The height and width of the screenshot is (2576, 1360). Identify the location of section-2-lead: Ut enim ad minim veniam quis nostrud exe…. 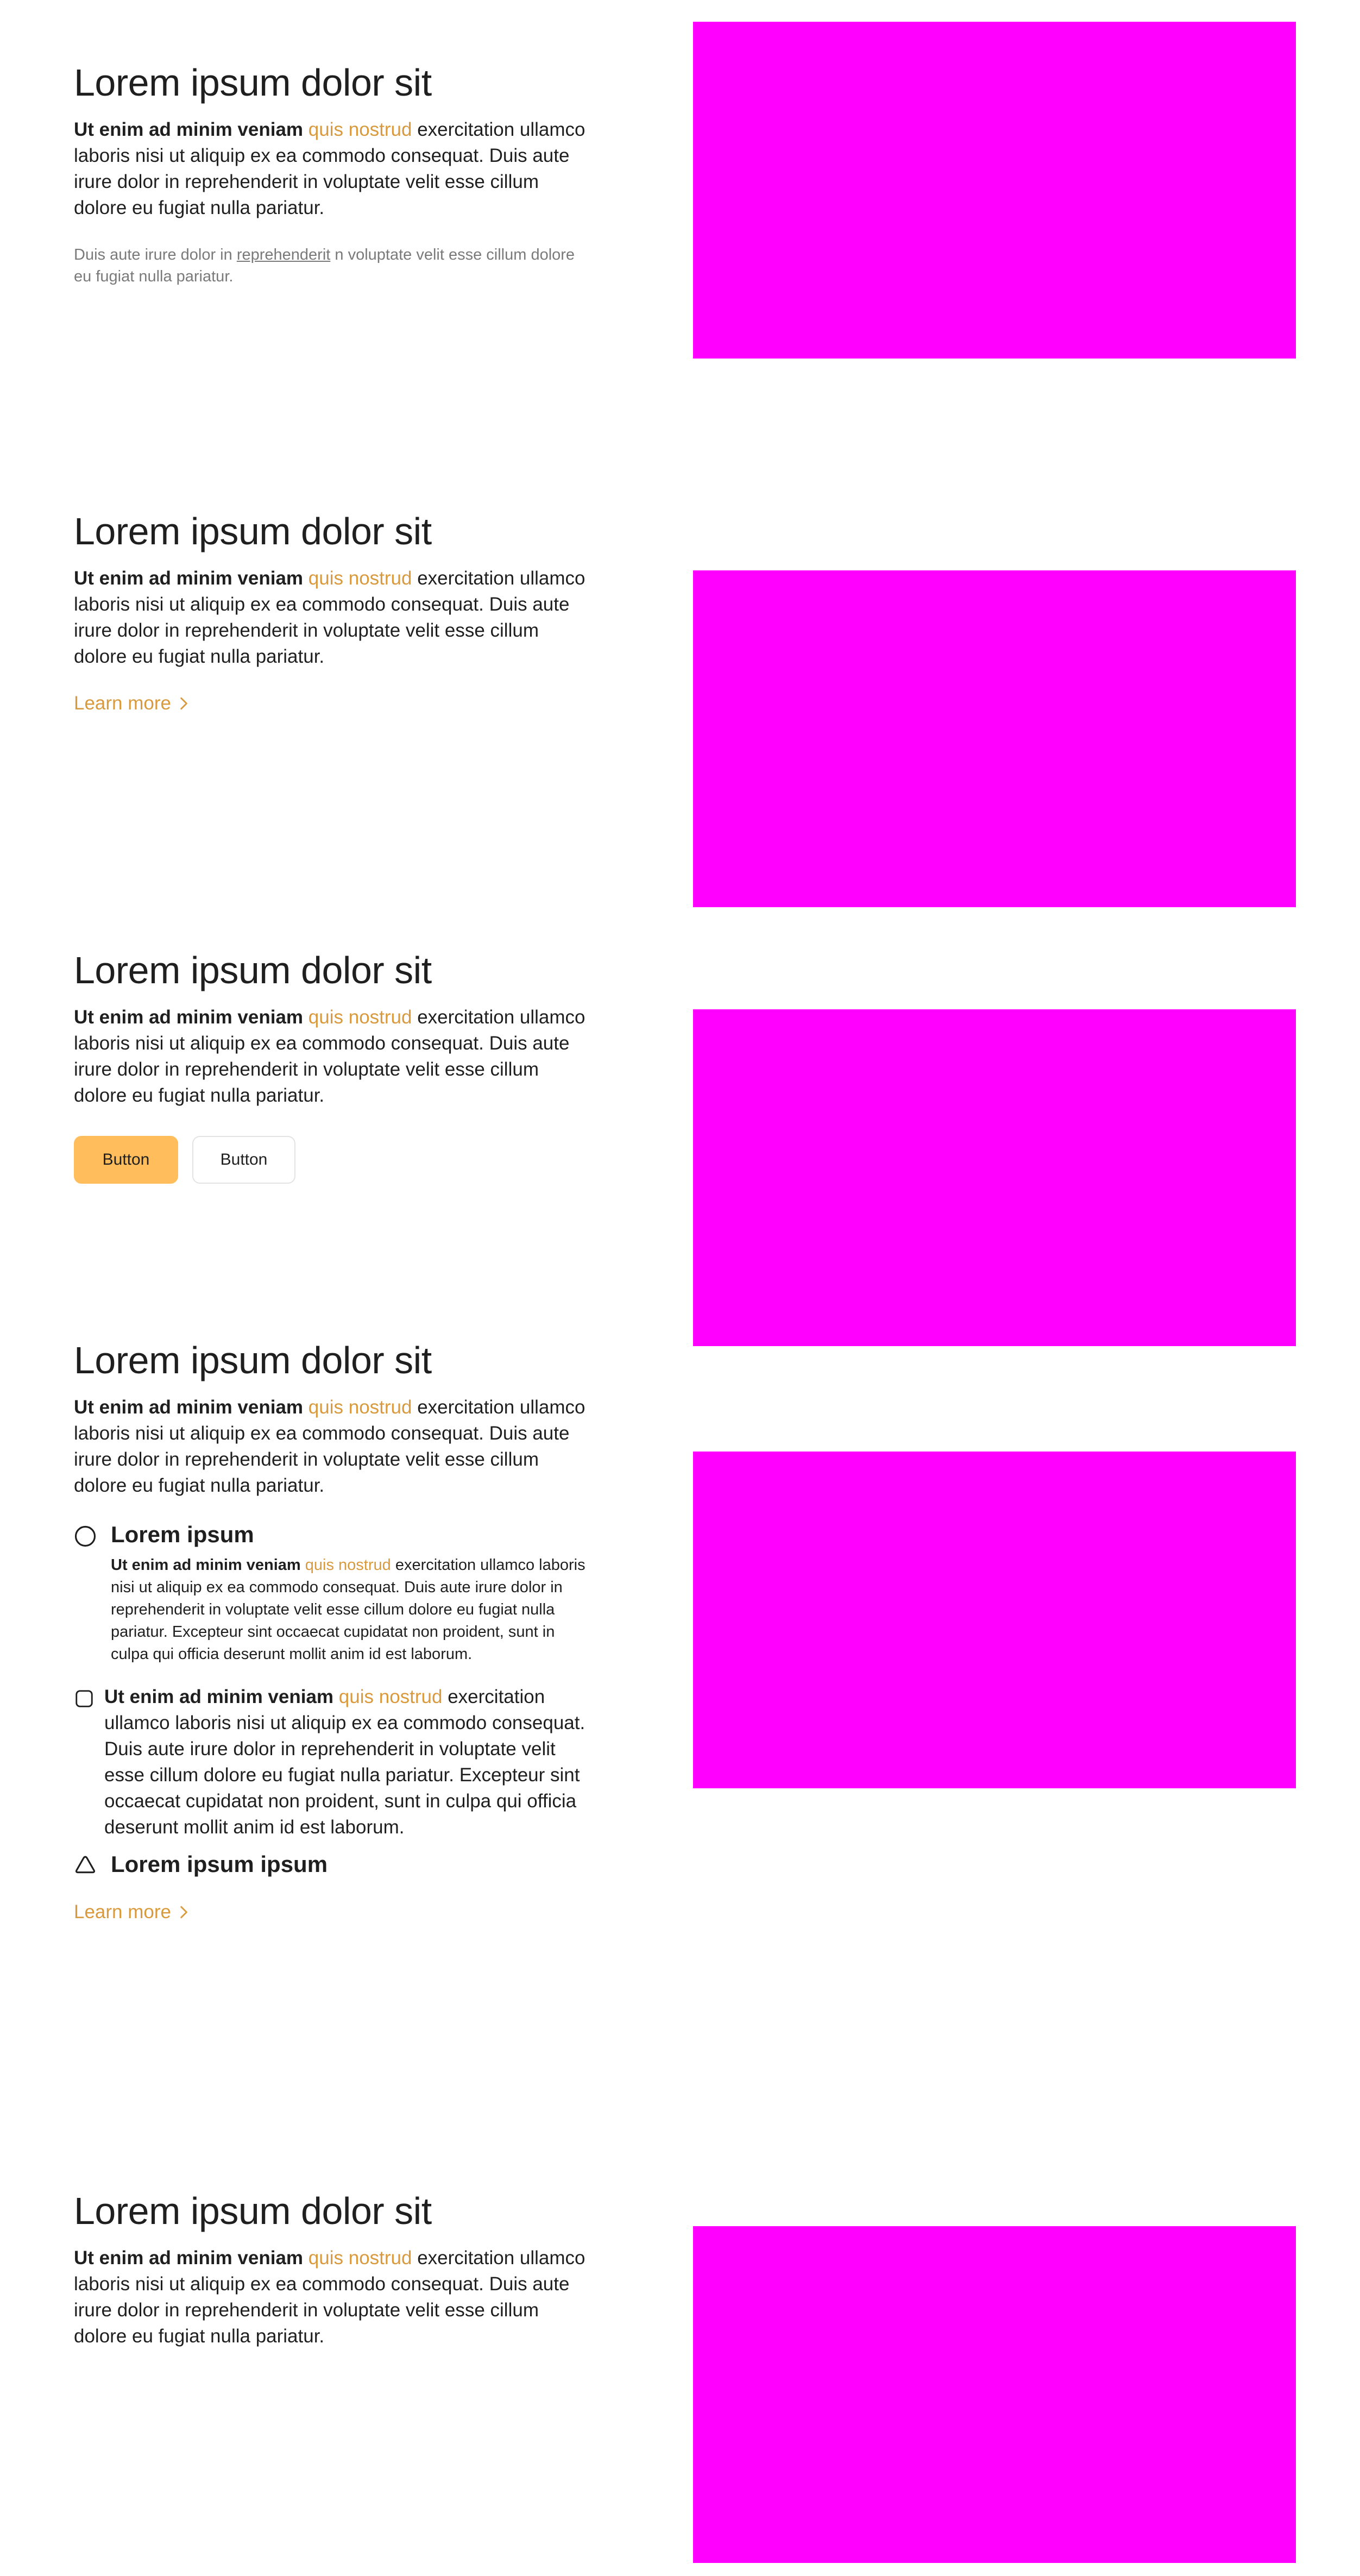
(334, 618).